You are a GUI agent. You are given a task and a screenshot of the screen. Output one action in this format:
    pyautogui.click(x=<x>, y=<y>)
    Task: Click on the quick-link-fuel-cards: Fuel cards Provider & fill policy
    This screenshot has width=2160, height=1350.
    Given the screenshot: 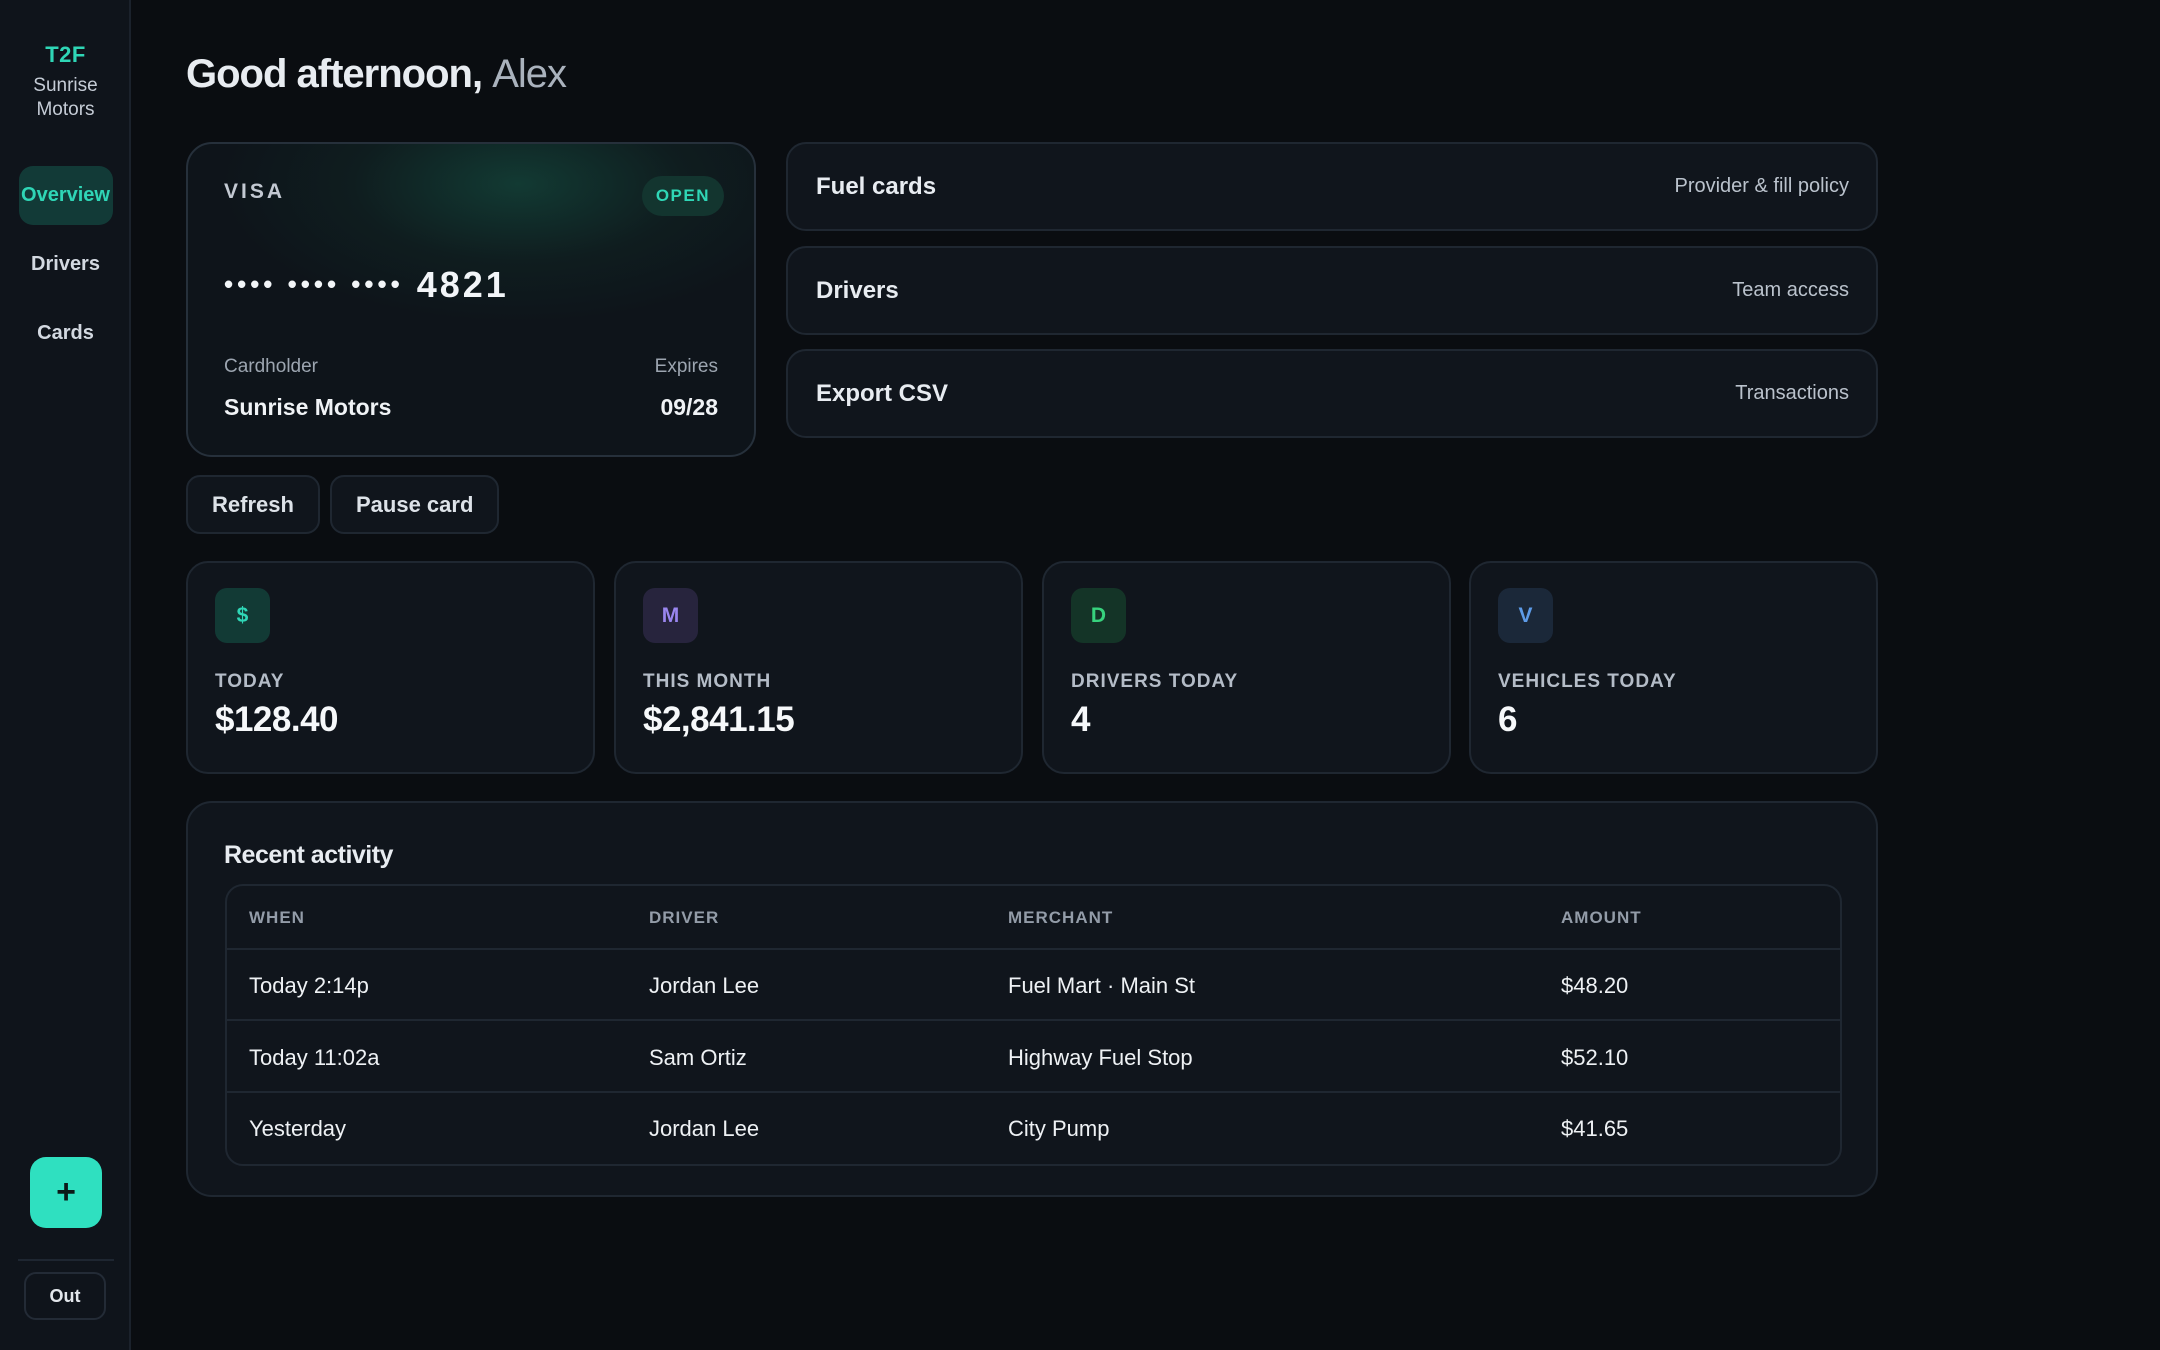 What is the action you would take?
    pyautogui.click(x=1332, y=186)
    